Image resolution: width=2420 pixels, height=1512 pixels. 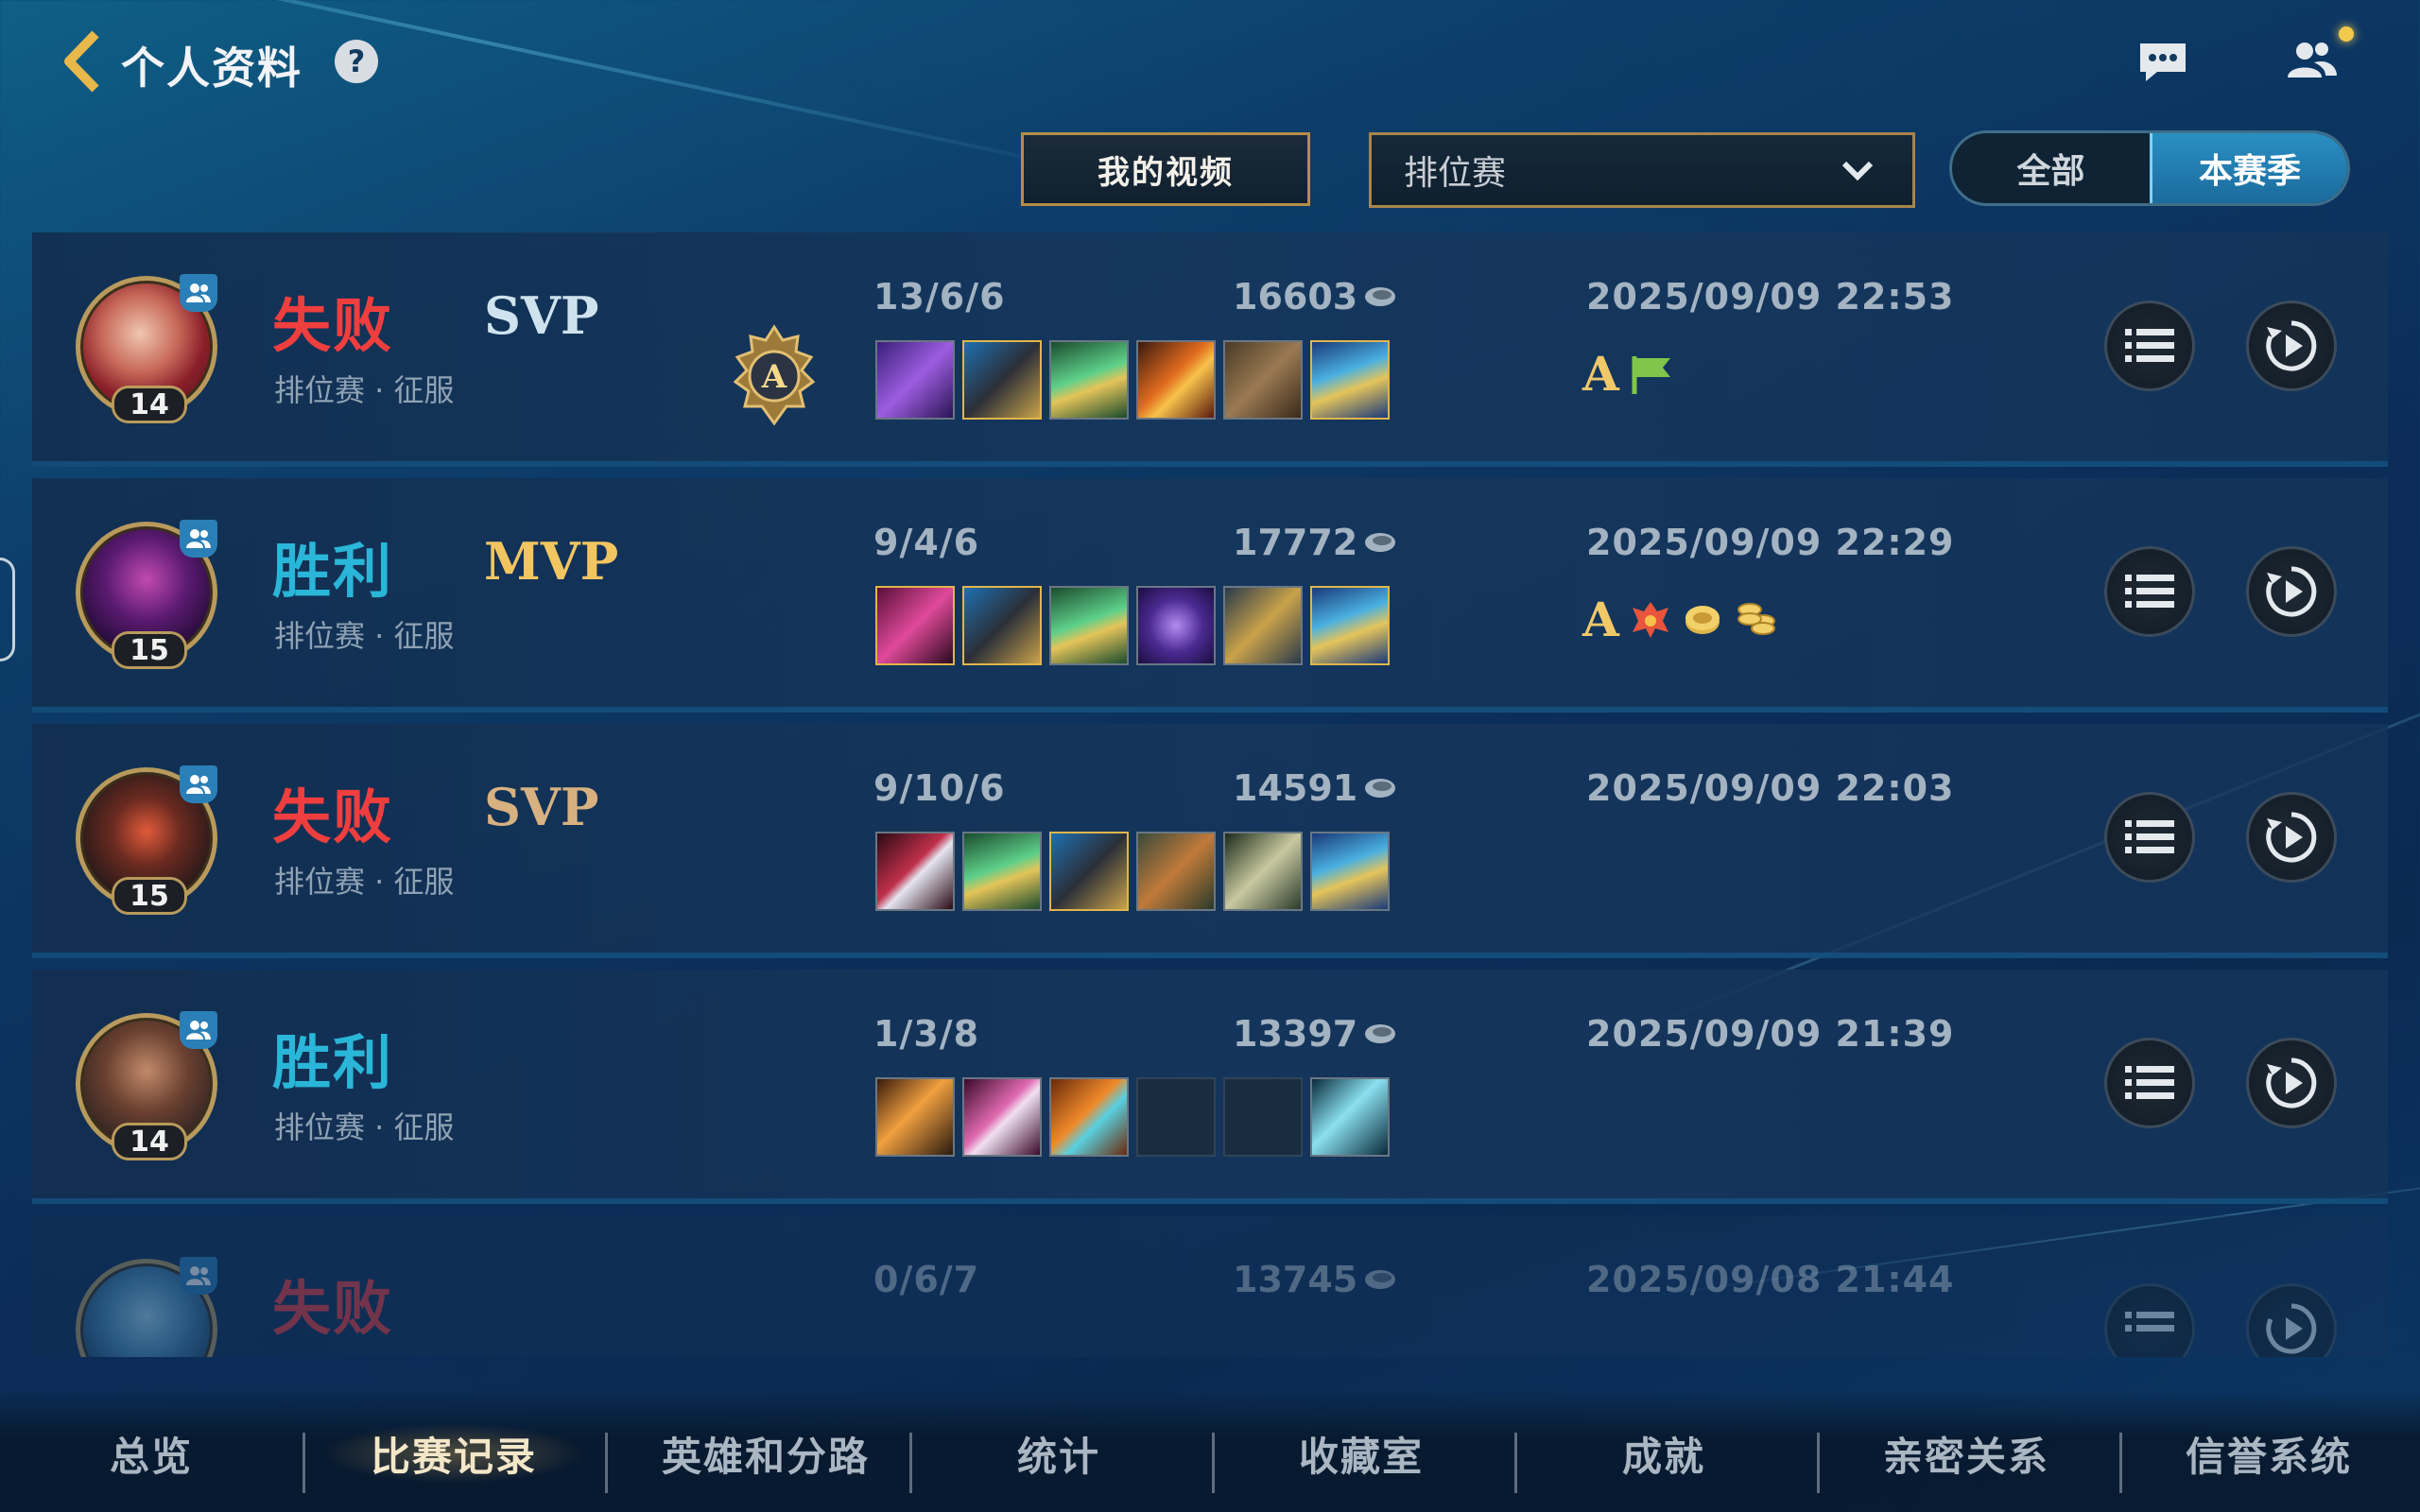 I want to click on kda: 9/4/6, so click(x=927, y=542).